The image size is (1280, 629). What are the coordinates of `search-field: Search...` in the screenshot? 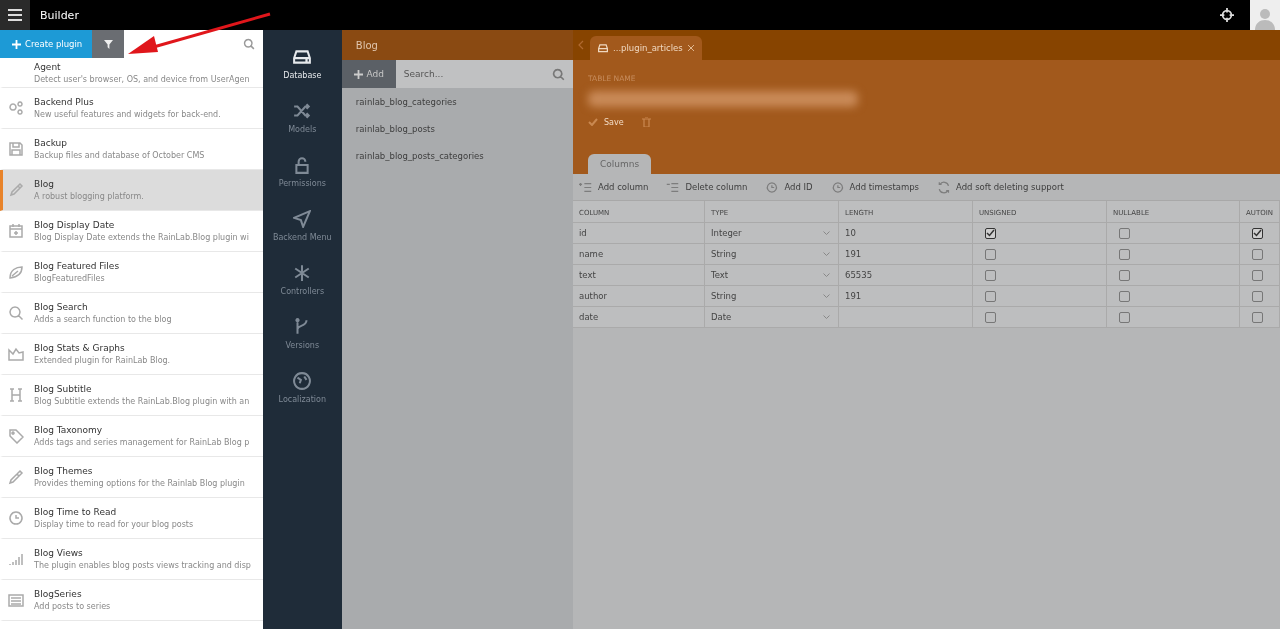 It's located at (484, 74).